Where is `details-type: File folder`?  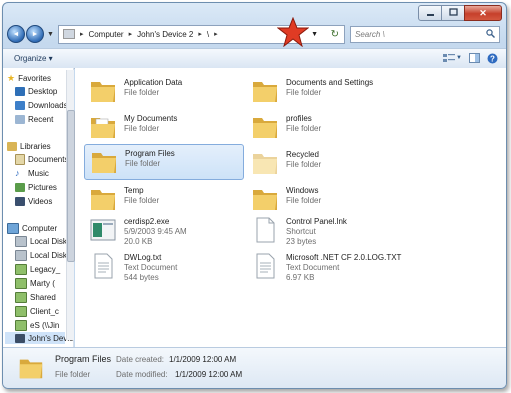
details-type: File folder is located at coordinates (73, 374).